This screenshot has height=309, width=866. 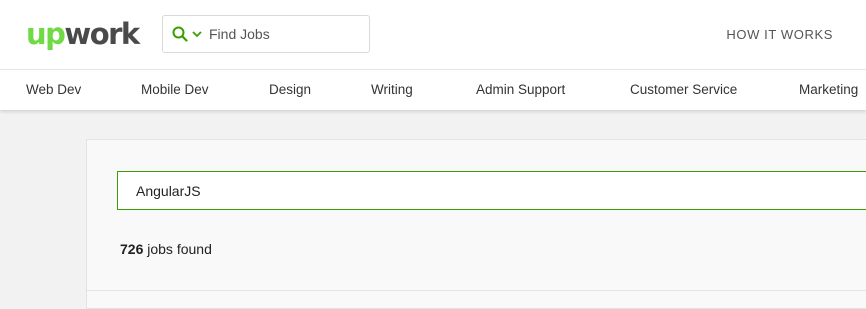 I want to click on category-web-dev: Web Dev, so click(x=53, y=89).